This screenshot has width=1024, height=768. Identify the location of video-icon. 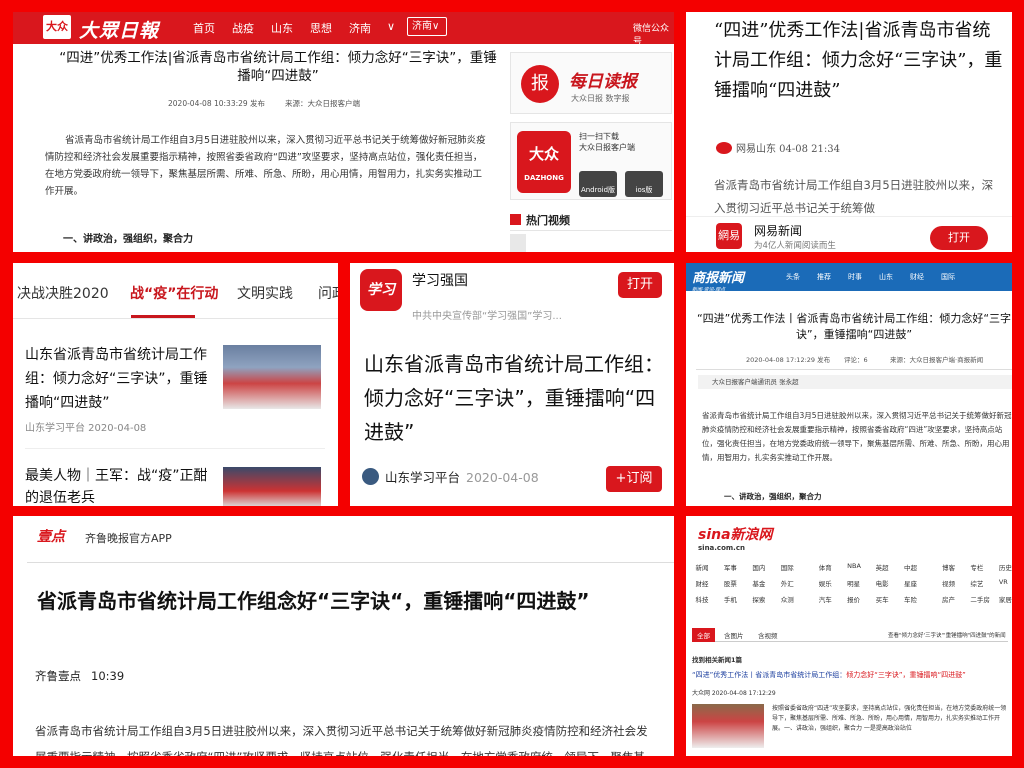
(515, 219).